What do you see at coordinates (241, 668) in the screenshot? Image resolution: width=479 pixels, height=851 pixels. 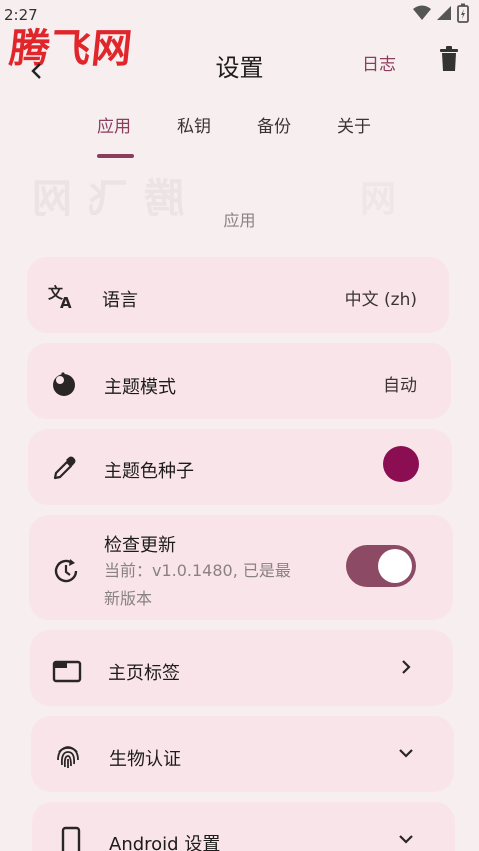 I see `setting-home-tabs: 主页标签` at bounding box center [241, 668].